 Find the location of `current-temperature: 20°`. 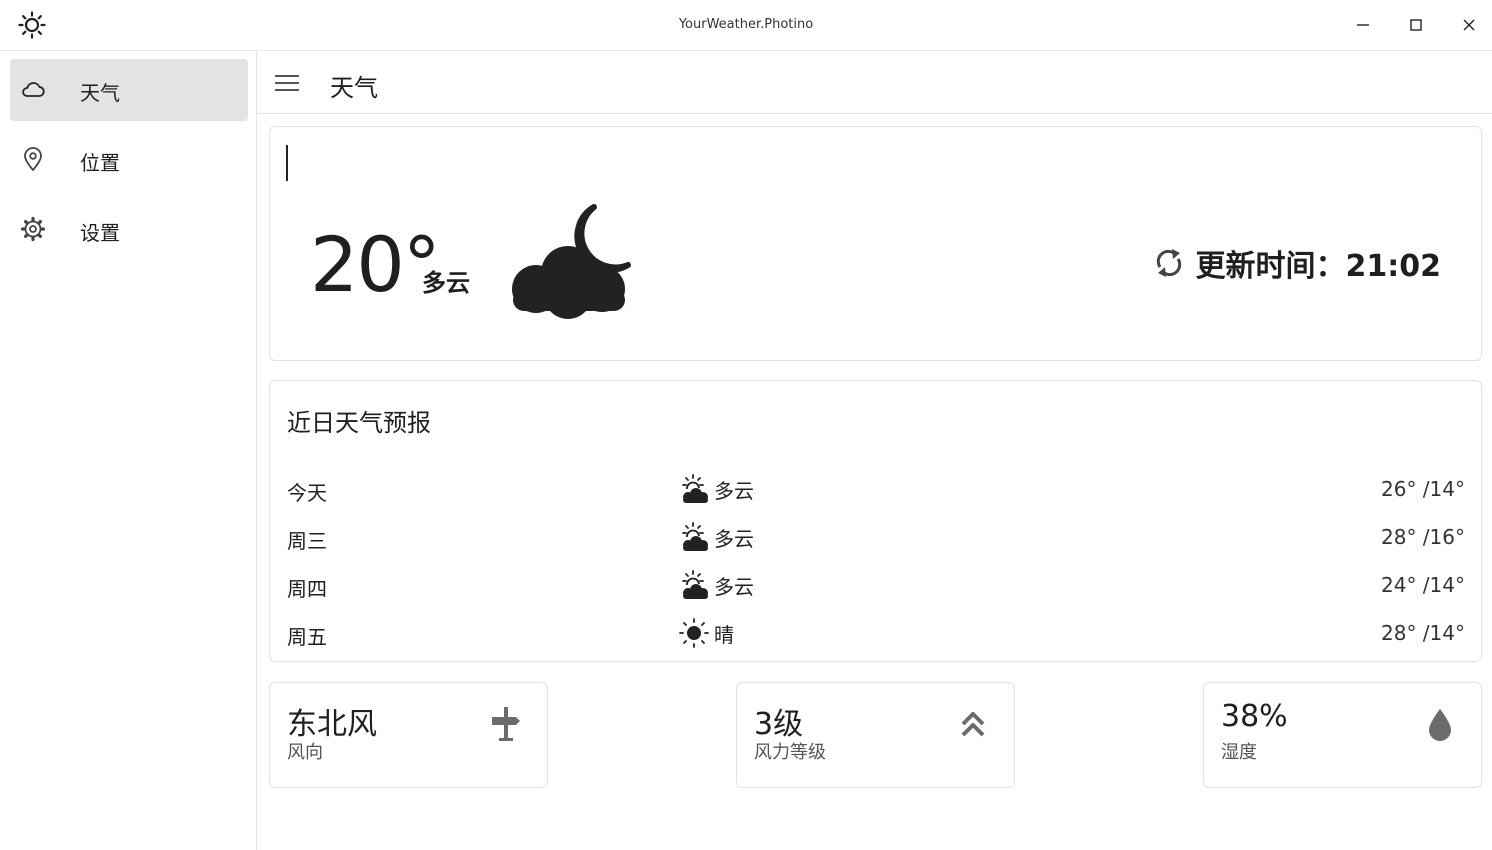

current-temperature: 20° is located at coordinates (375, 264).